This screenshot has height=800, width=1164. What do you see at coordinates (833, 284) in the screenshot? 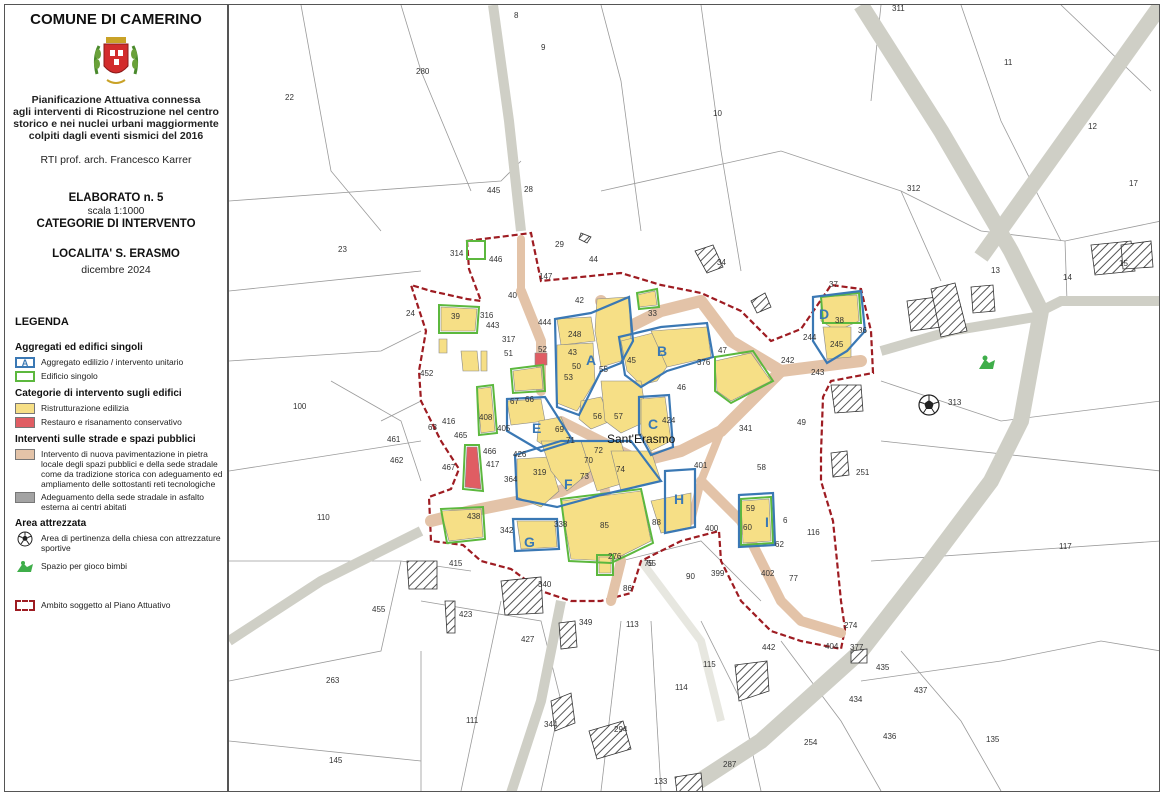
I see `parcel-label: 37` at bounding box center [833, 284].